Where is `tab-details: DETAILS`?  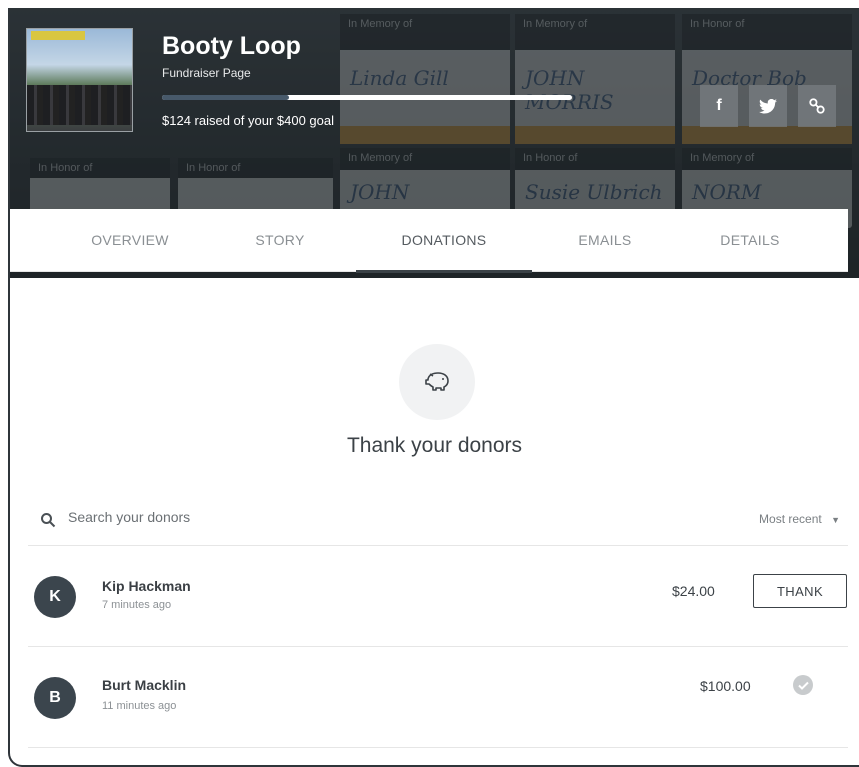
tab-details: DETAILS is located at coordinates (750, 240).